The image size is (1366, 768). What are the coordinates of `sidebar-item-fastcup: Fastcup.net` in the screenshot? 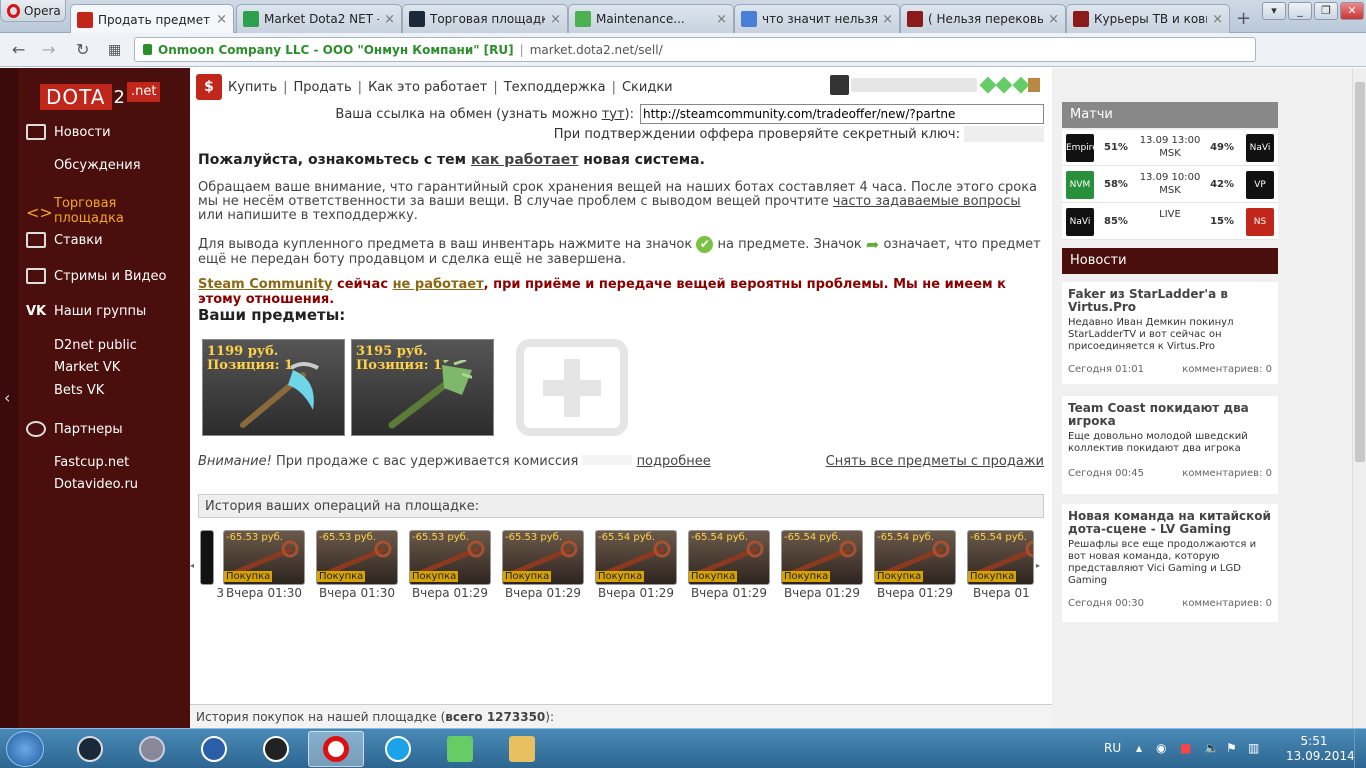 It's located at (91, 462).